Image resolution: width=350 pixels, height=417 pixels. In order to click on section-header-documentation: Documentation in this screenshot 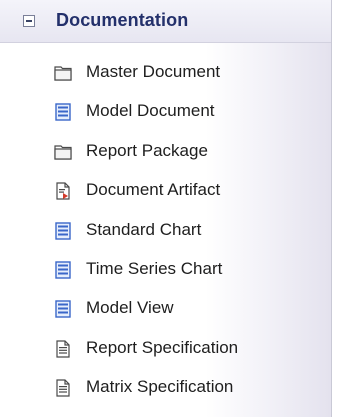, I will do `click(165, 21)`.